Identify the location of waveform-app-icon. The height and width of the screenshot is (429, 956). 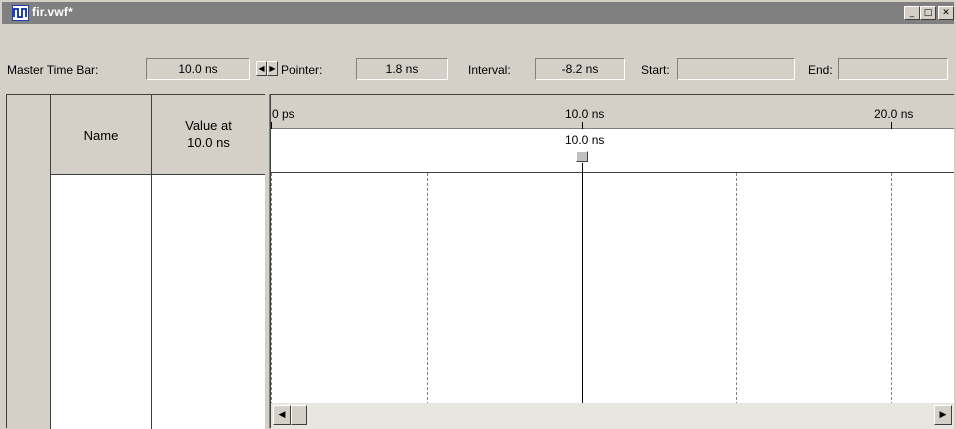
(20, 13).